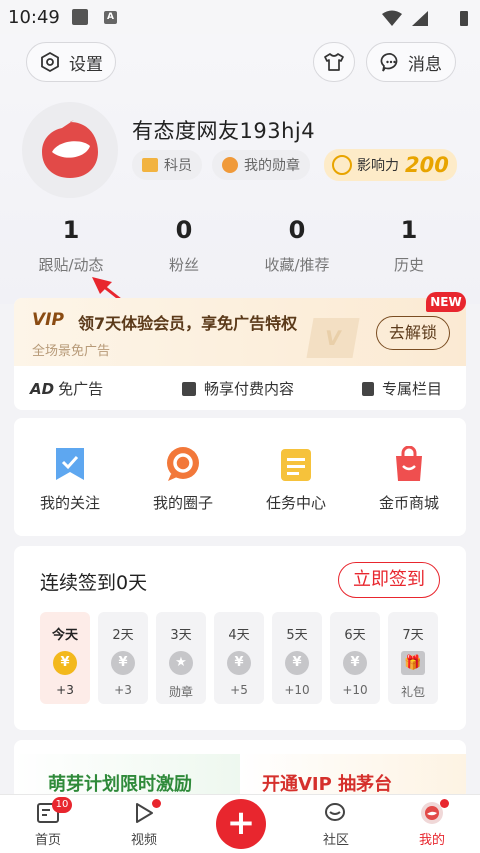 The image size is (480, 853). What do you see at coordinates (336, 824) in the screenshot?
I see `nav-community: 社区` at bounding box center [336, 824].